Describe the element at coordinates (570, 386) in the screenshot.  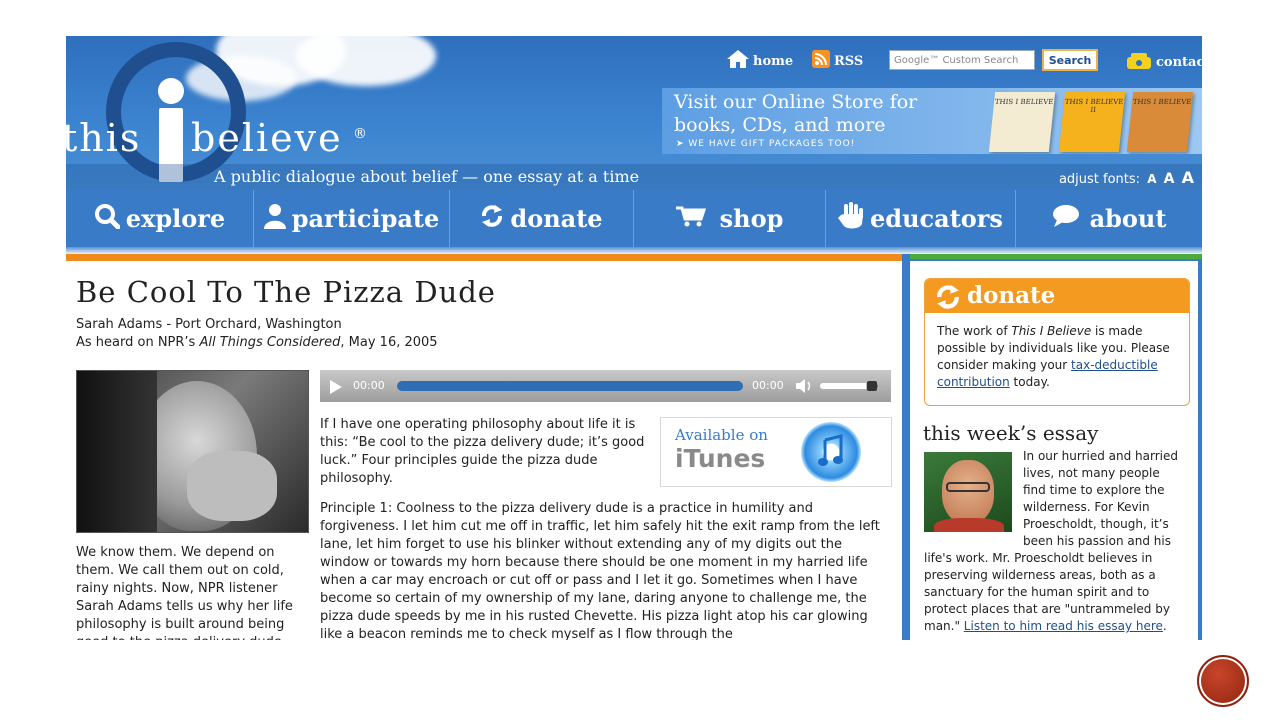
I see `progress-bar` at that location.